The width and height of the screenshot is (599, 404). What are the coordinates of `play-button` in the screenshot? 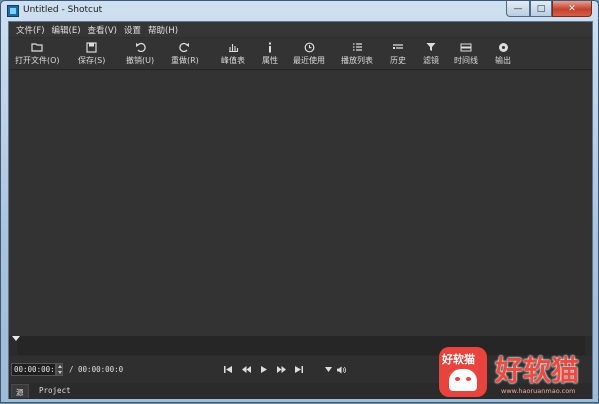 It's located at (264, 369).